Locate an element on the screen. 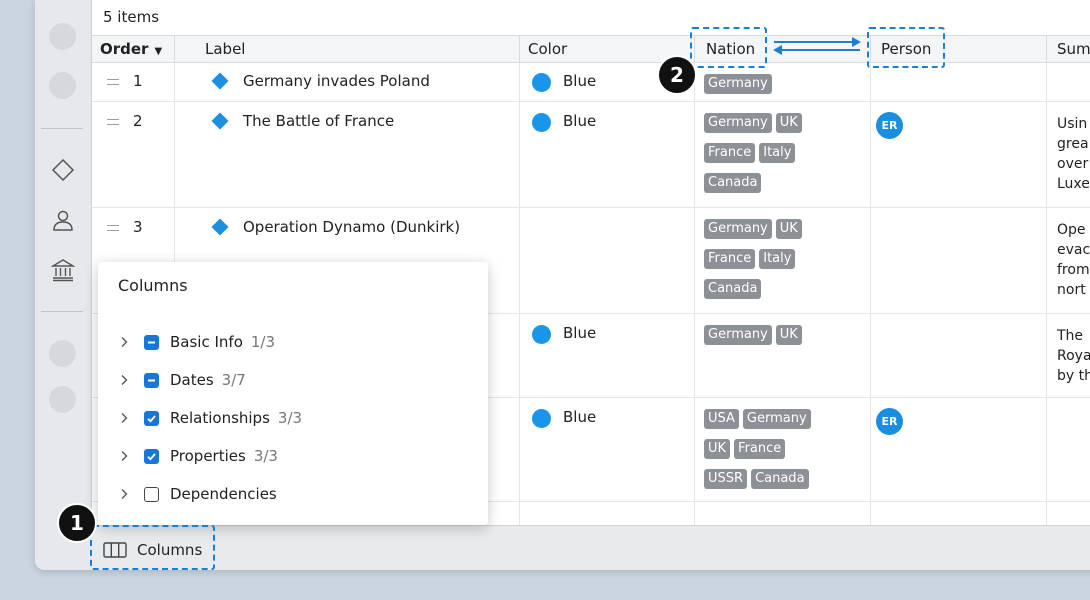 This screenshot has height=600, width=1090. order-number: 3 is located at coordinates (138, 227).